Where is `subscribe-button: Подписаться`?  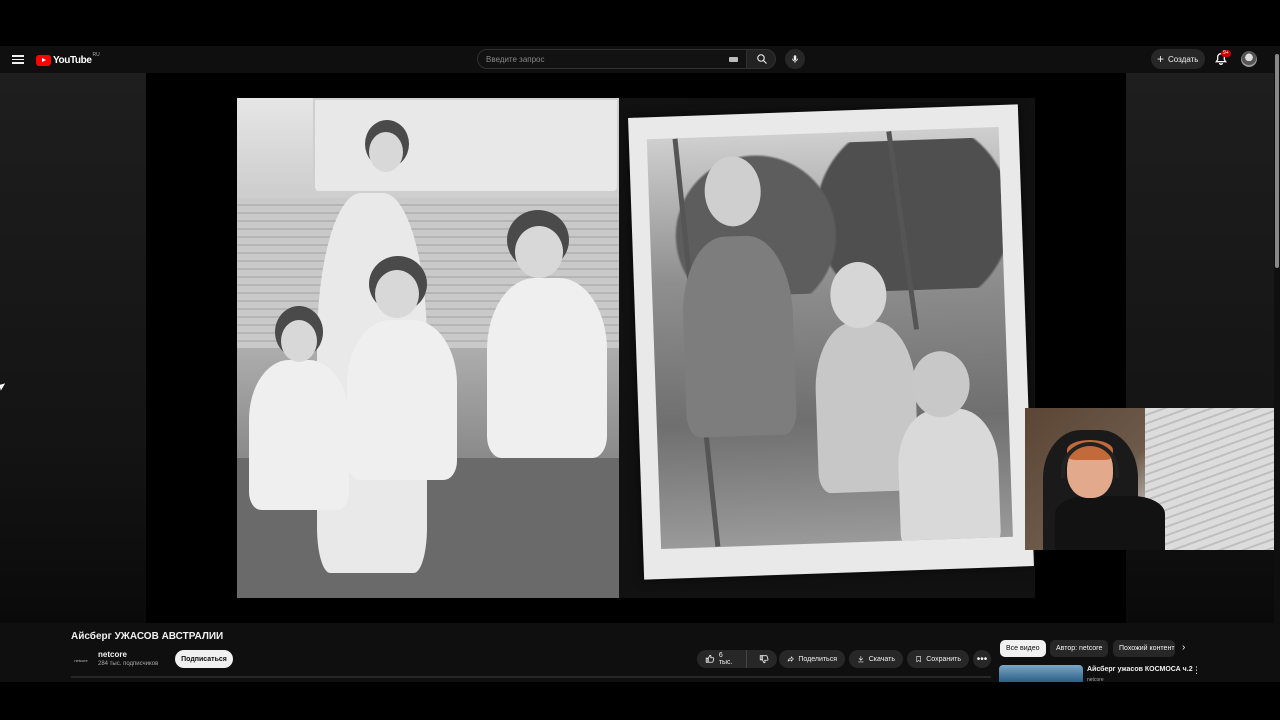 subscribe-button: Подписаться is located at coordinates (204, 659).